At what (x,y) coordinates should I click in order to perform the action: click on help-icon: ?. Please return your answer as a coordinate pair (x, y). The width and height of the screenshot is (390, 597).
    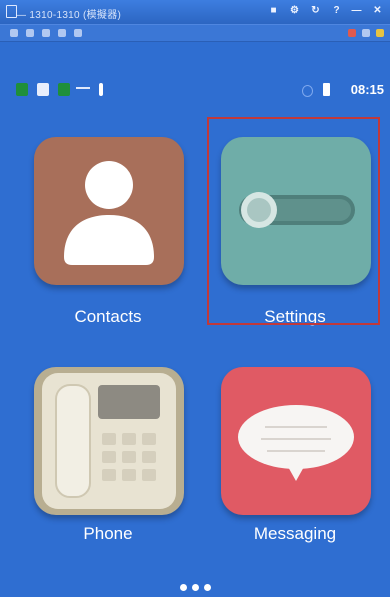
    Looking at the image, I should click on (336, 10).